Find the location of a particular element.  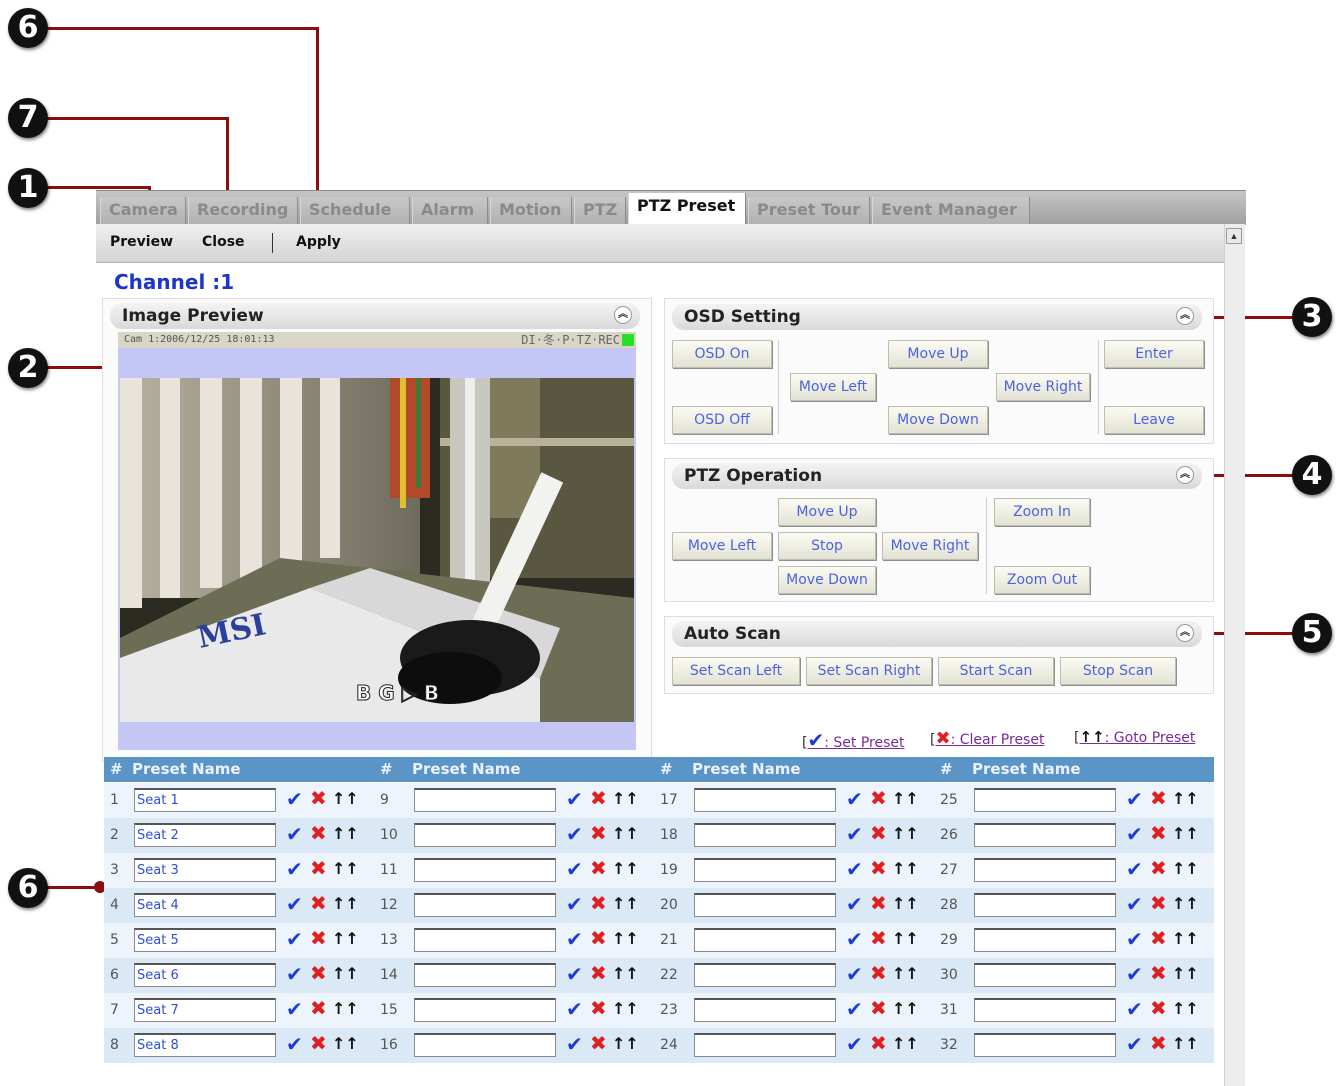

preset-name-input: Seat 8 is located at coordinates (205, 1045).